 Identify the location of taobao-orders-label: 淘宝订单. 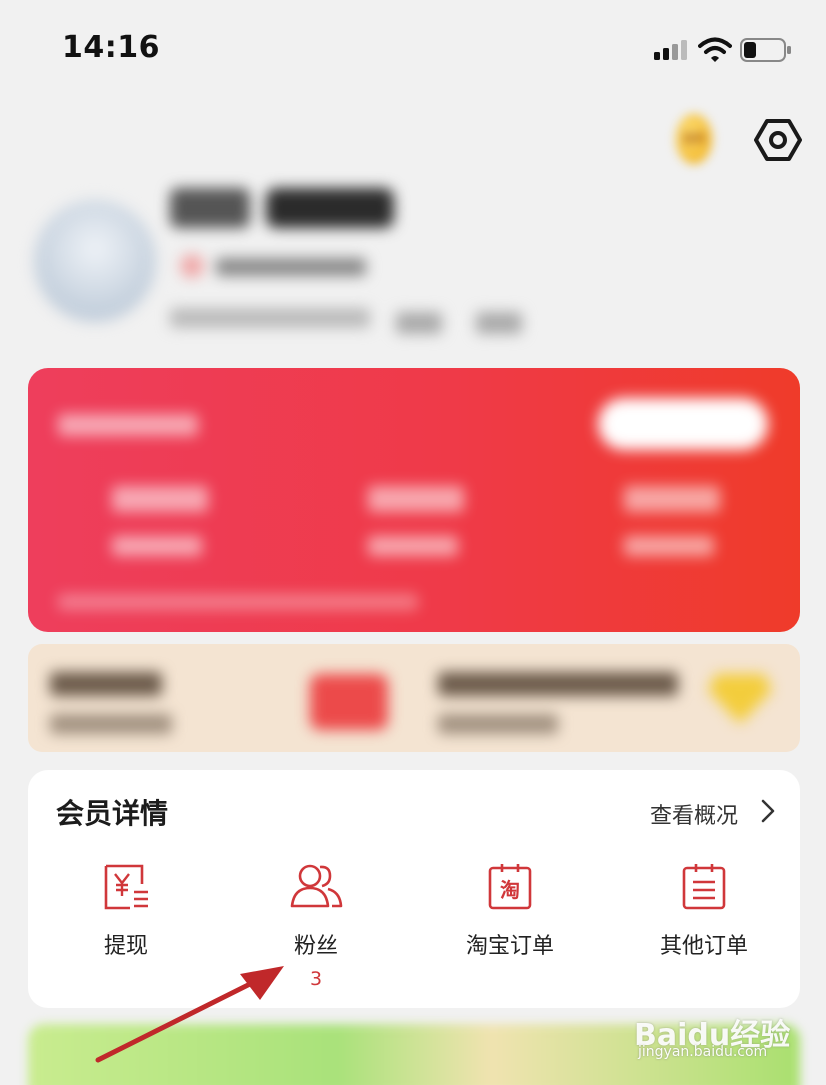
(509, 946).